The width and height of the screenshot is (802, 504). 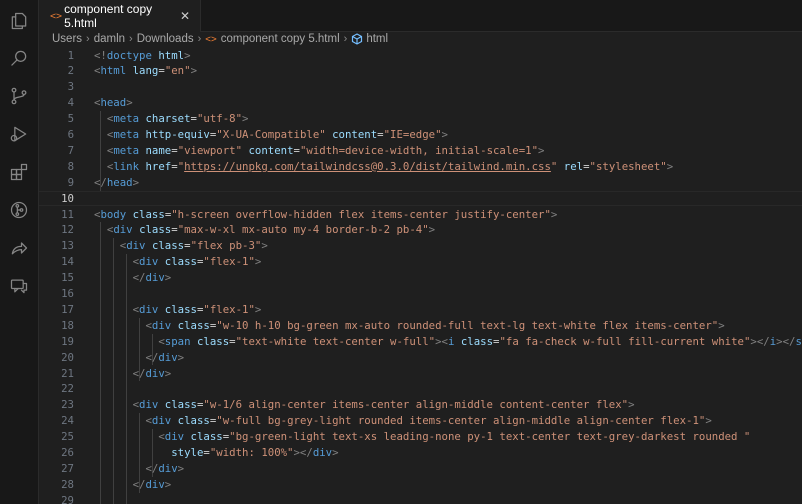 What do you see at coordinates (187, 452) in the screenshot?
I see `code-token: style` at bounding box center [187, 452].